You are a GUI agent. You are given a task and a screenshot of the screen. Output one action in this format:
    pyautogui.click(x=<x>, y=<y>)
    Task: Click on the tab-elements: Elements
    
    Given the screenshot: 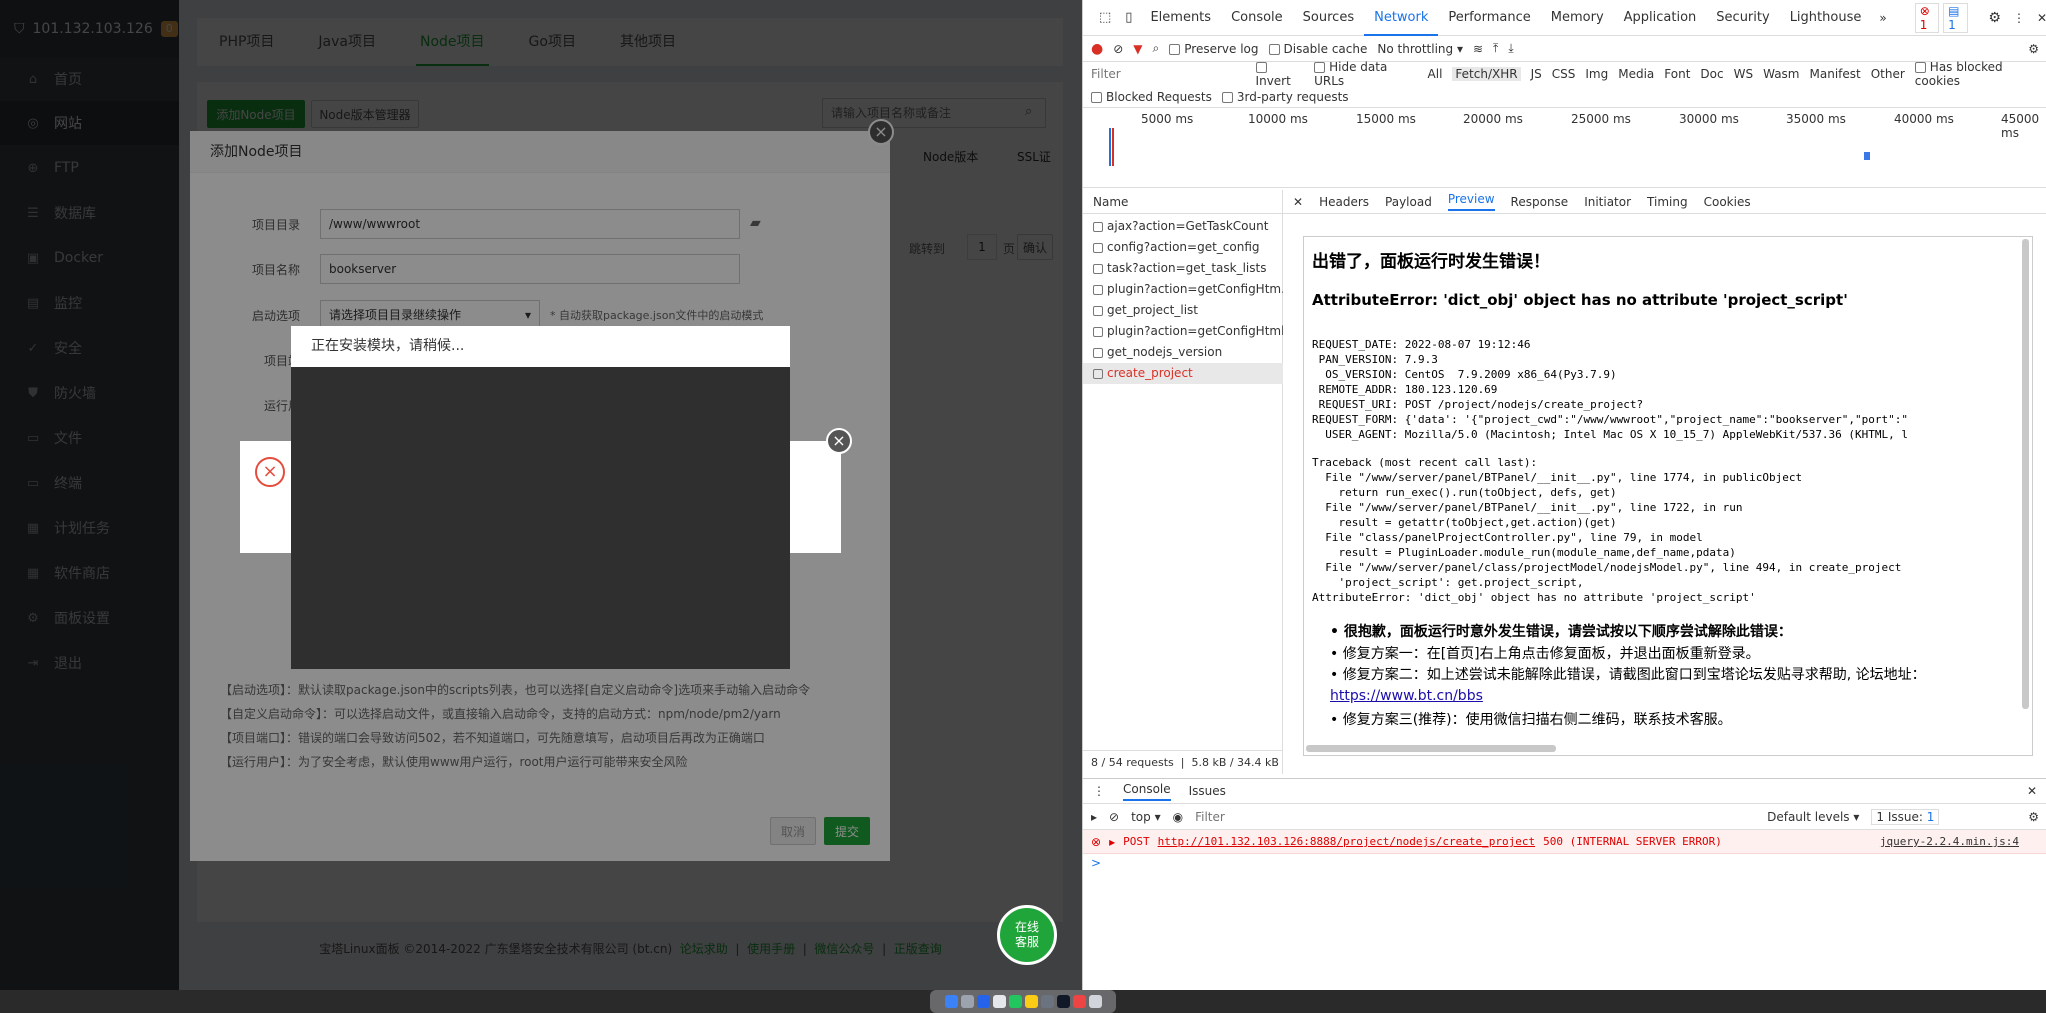 What is the action you would take?
    pyautogui.click(x=1180, y=18)
    